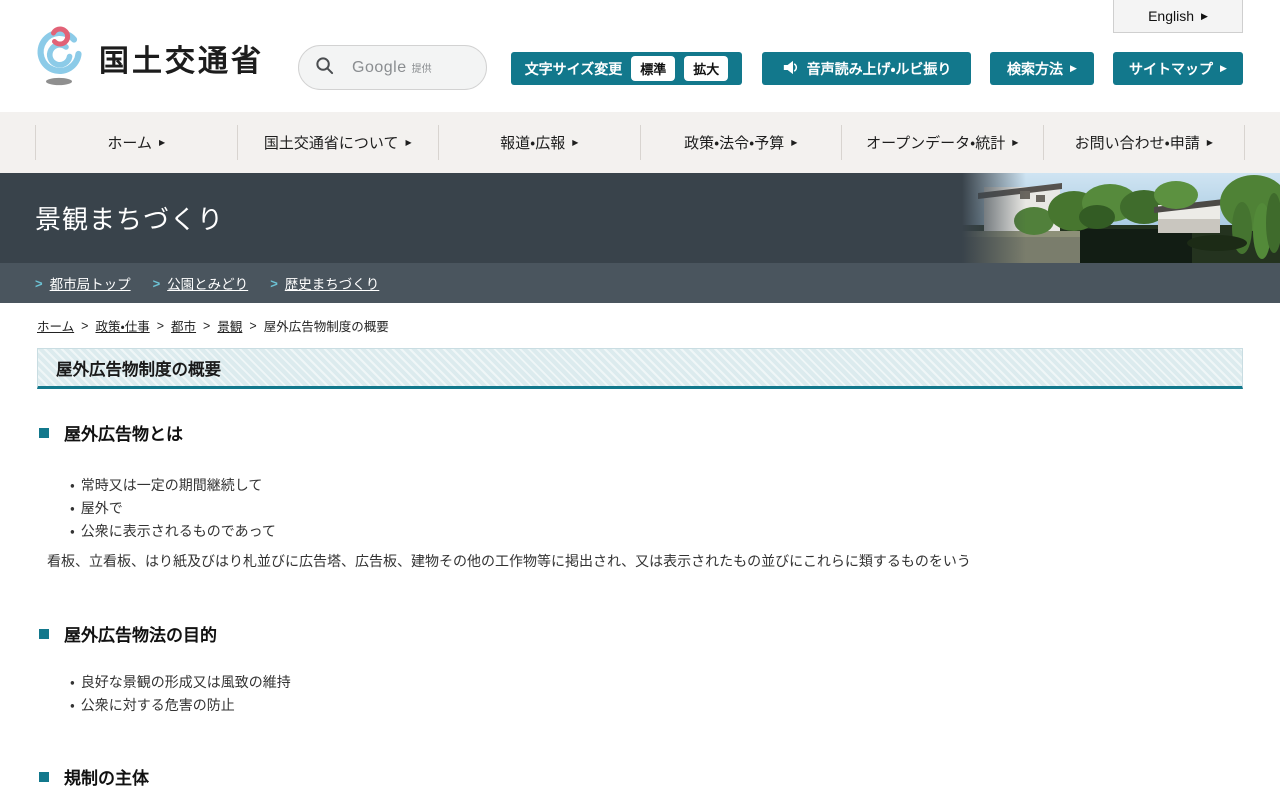 Image resolution: width=1280 pixels, height=800 pixels. I want to click on section-heading: 屋外広告物法の目的, so click(641, 633).